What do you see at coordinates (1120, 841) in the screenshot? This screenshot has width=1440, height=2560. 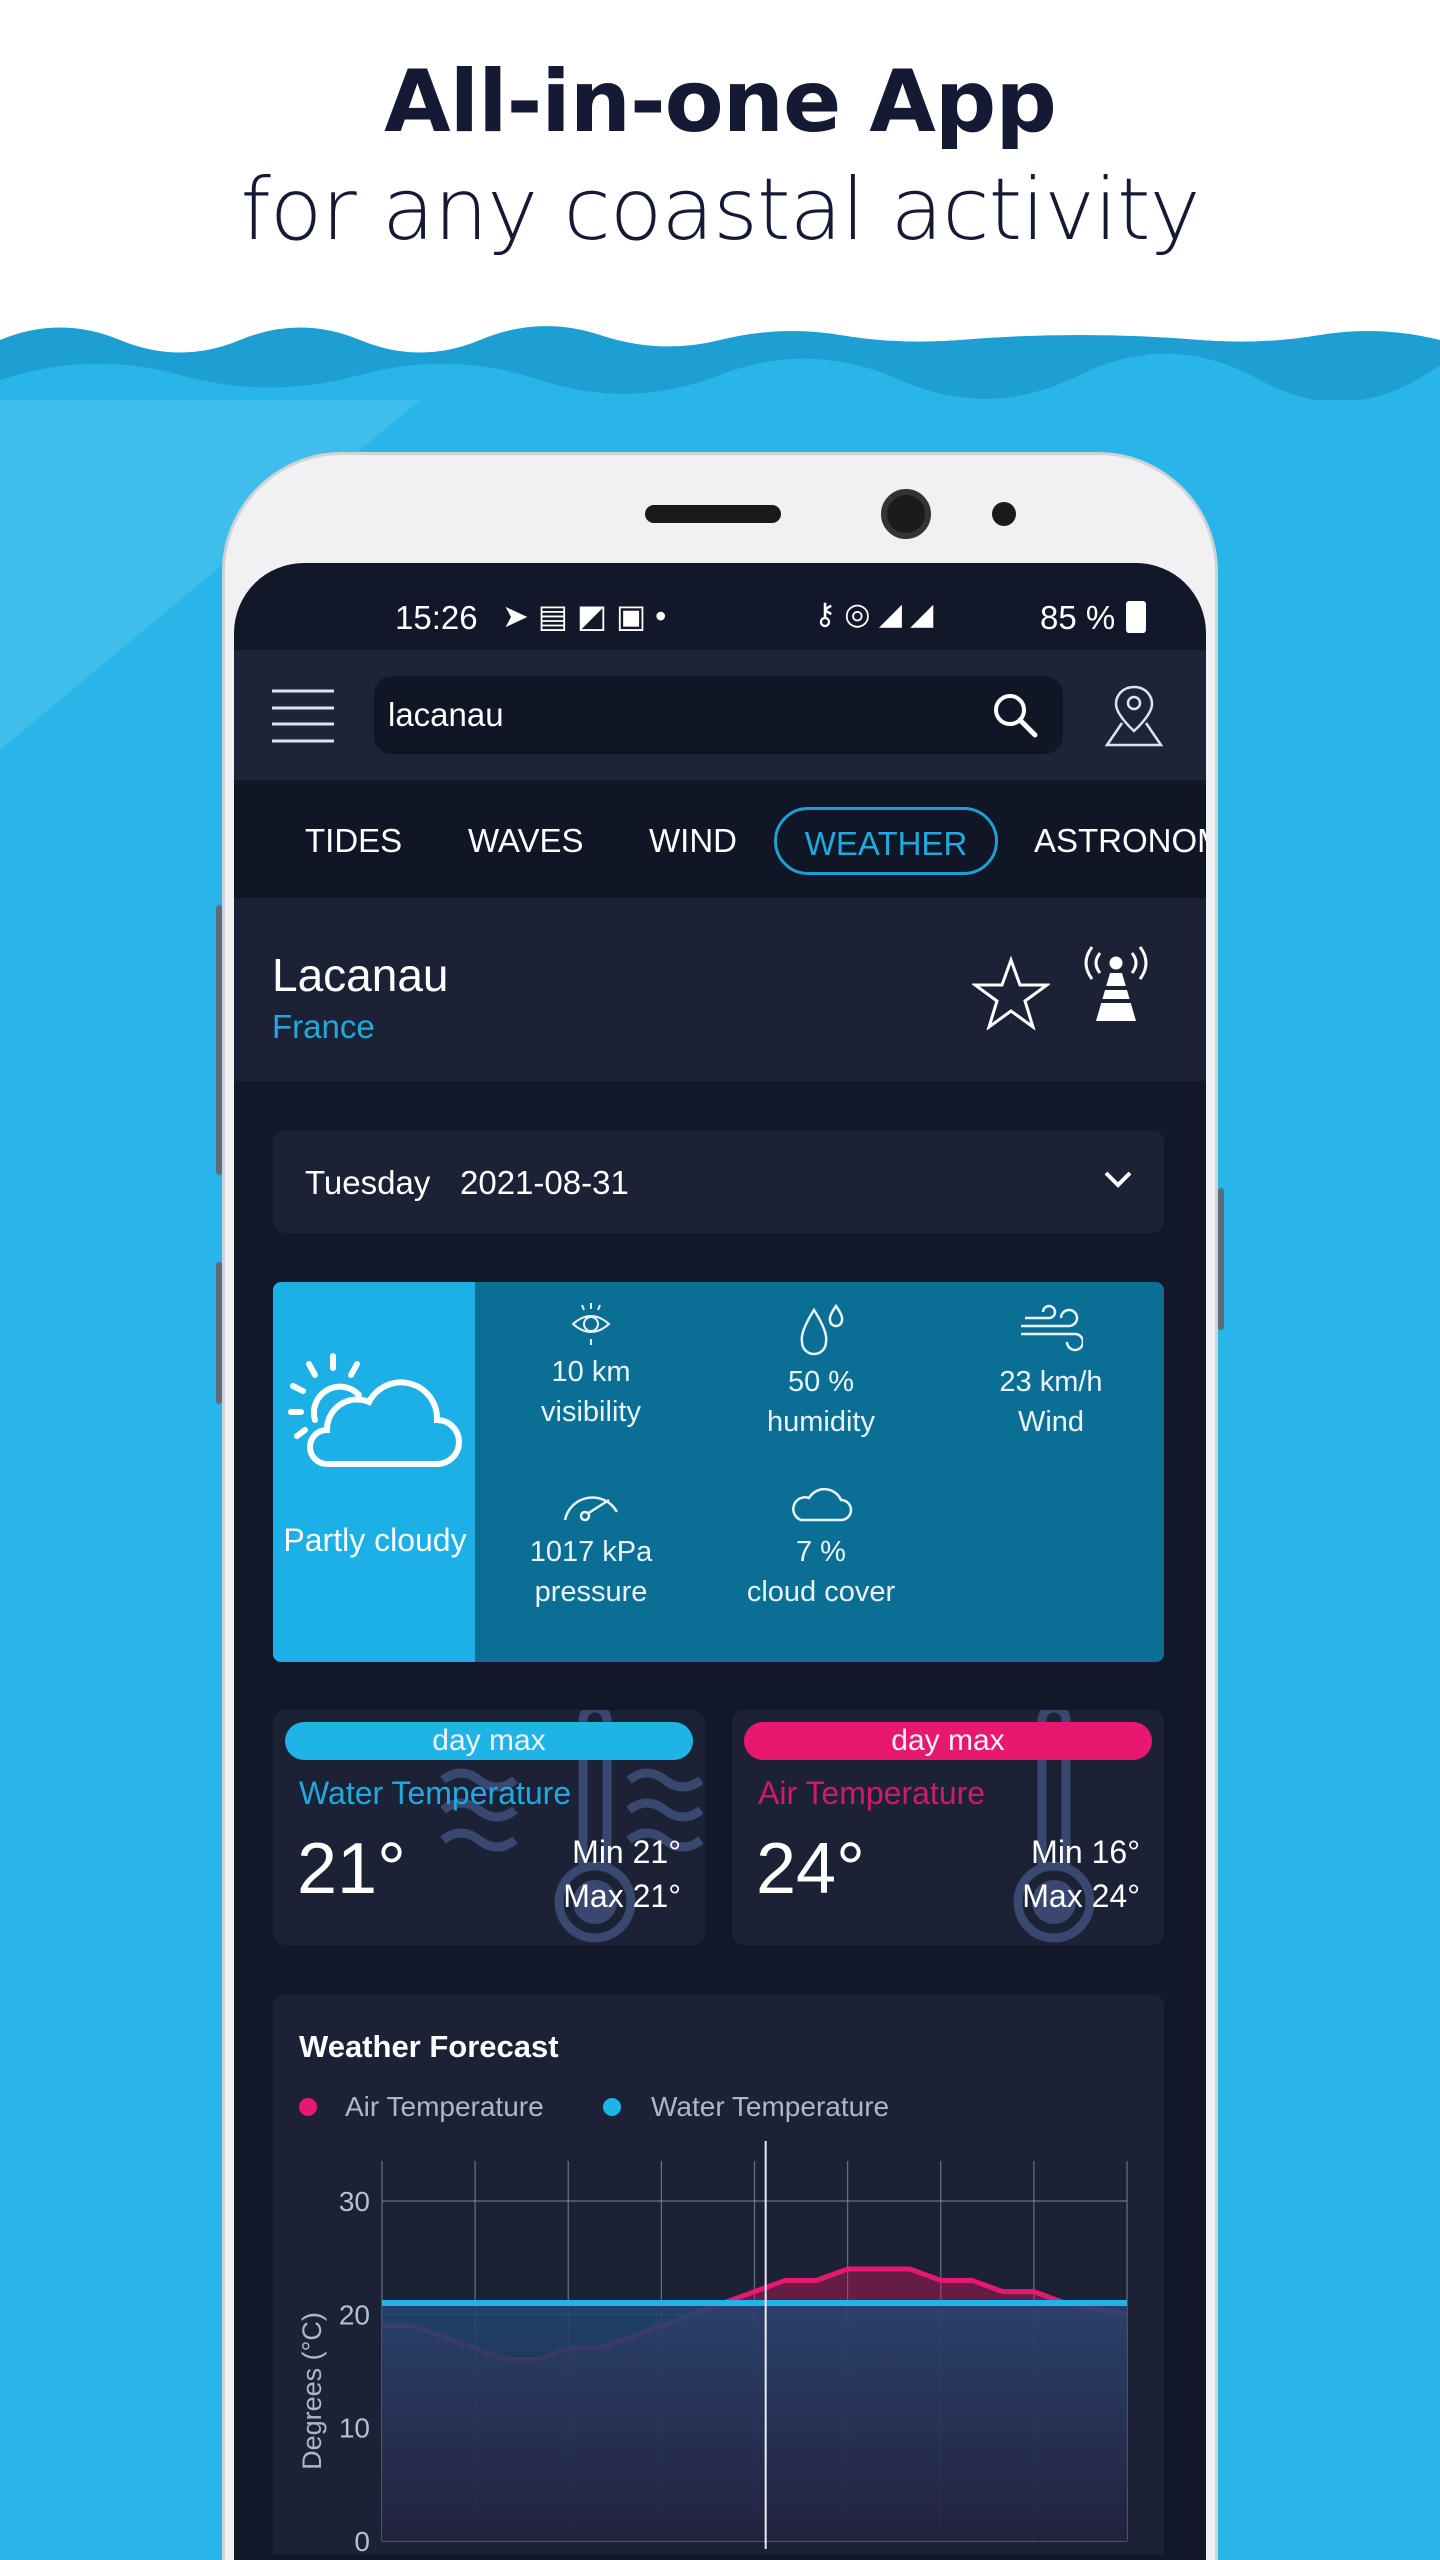 I see `tab-astronomy: ASTRONOMY` at bounding box center [1120, 841].